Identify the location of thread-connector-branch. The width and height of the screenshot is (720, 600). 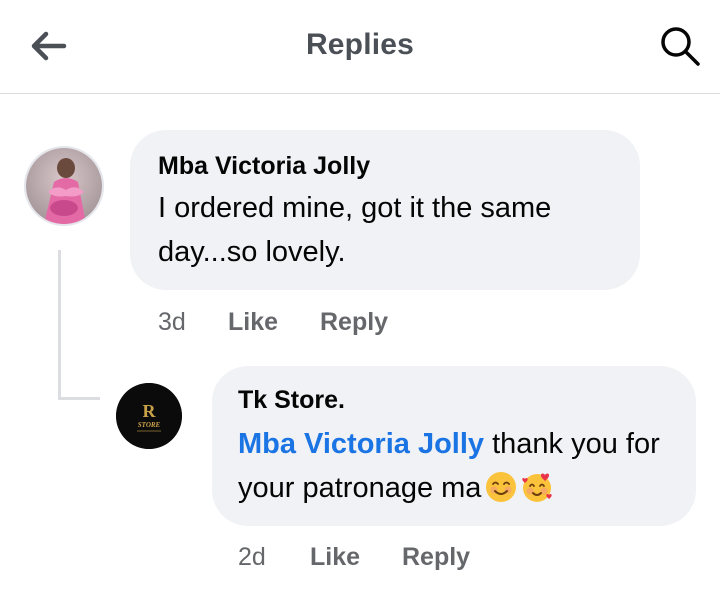
(79, 398).